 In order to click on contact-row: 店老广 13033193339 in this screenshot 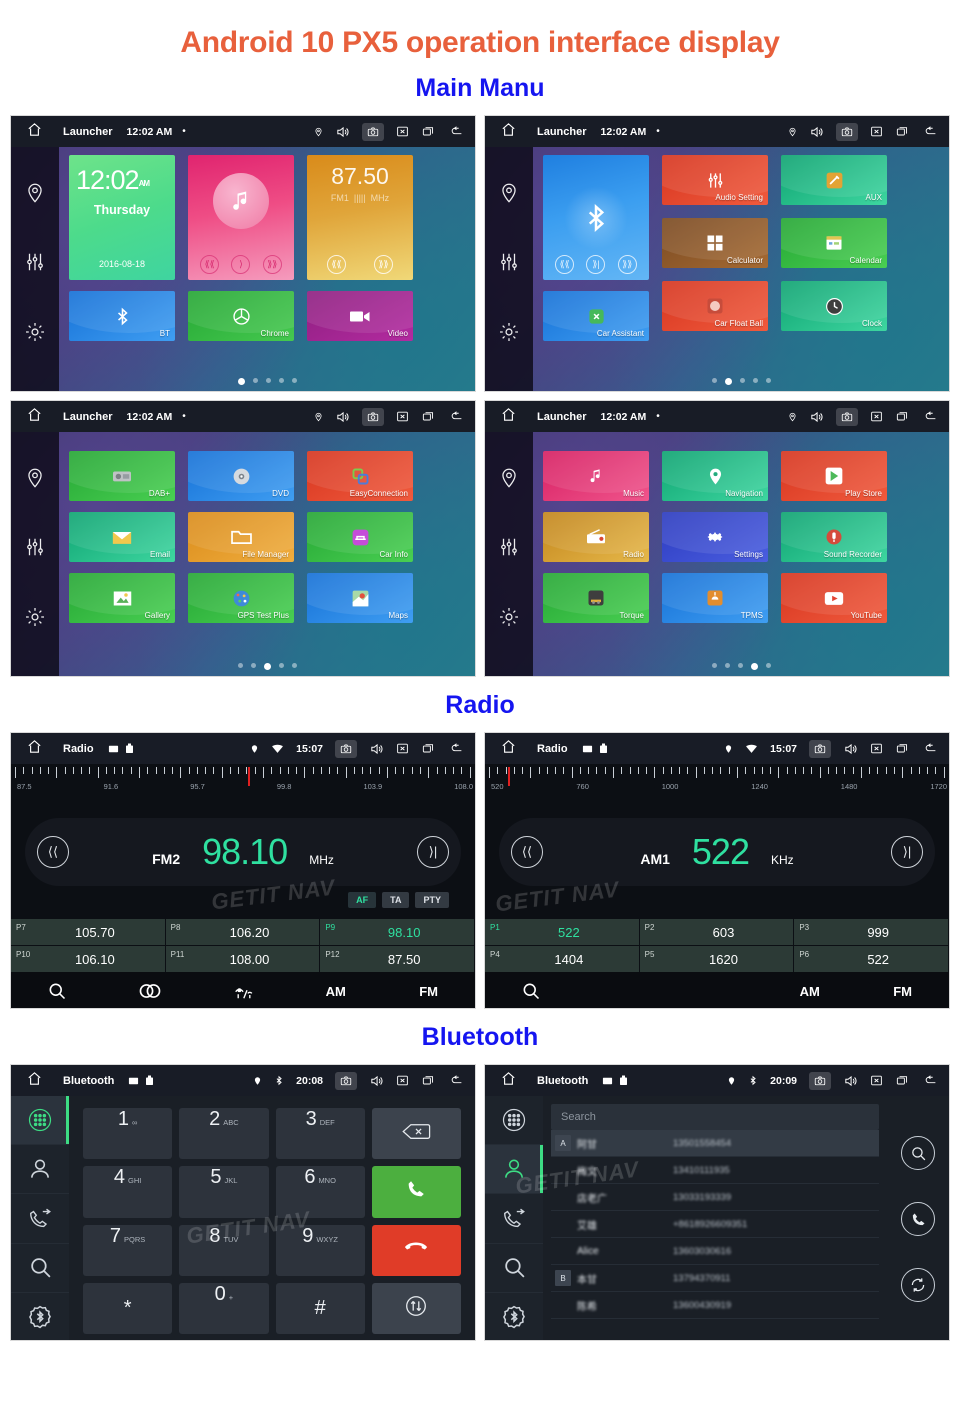, I will do `click(715, 1197)`.